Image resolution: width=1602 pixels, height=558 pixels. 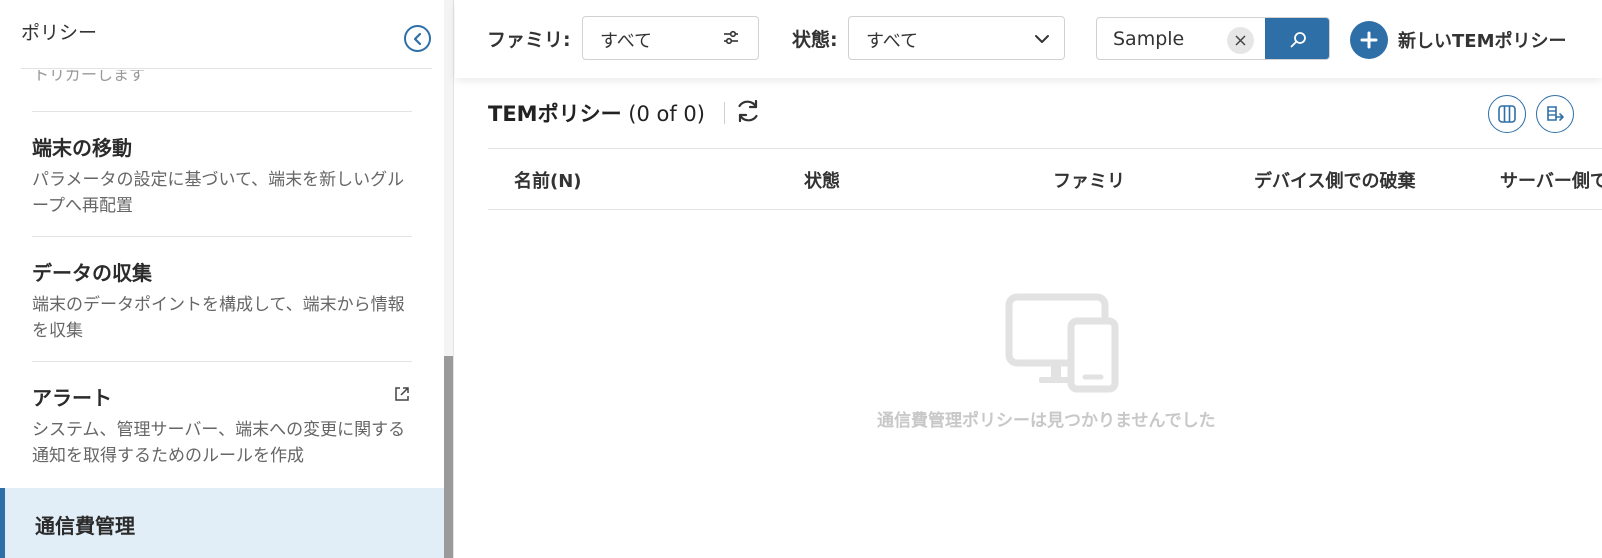 I want to click on clear-search-button, so click(x=1240, y=40).